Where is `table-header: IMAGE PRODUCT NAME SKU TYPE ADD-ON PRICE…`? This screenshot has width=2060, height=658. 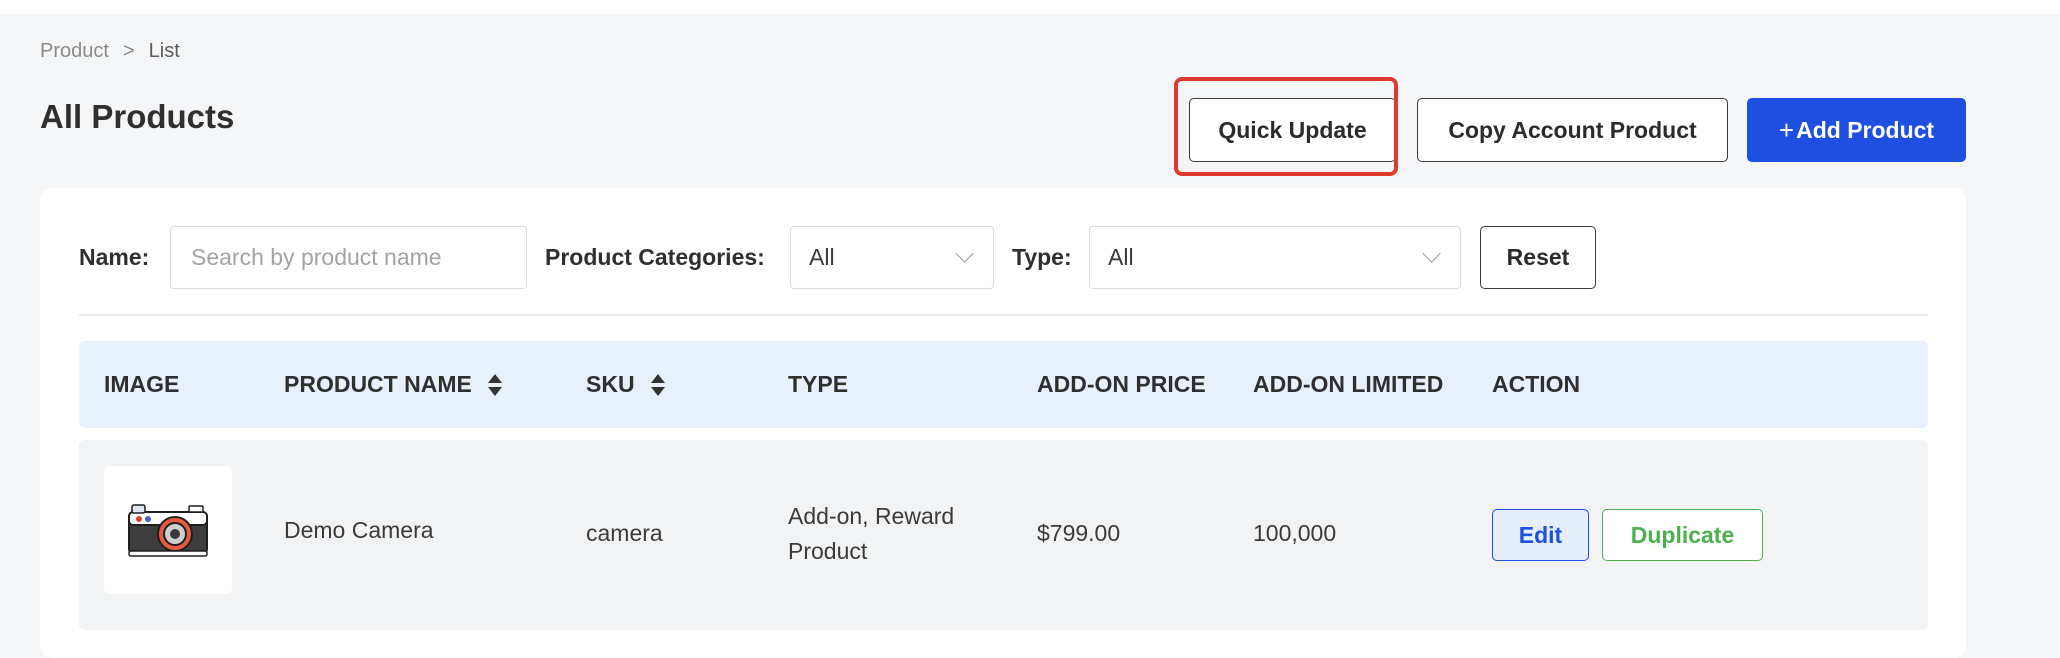
table-header: IMAGE PRODUCT NAME SKU TYPE ADD-ON PRICE… is located at coordinates (1003, 384).